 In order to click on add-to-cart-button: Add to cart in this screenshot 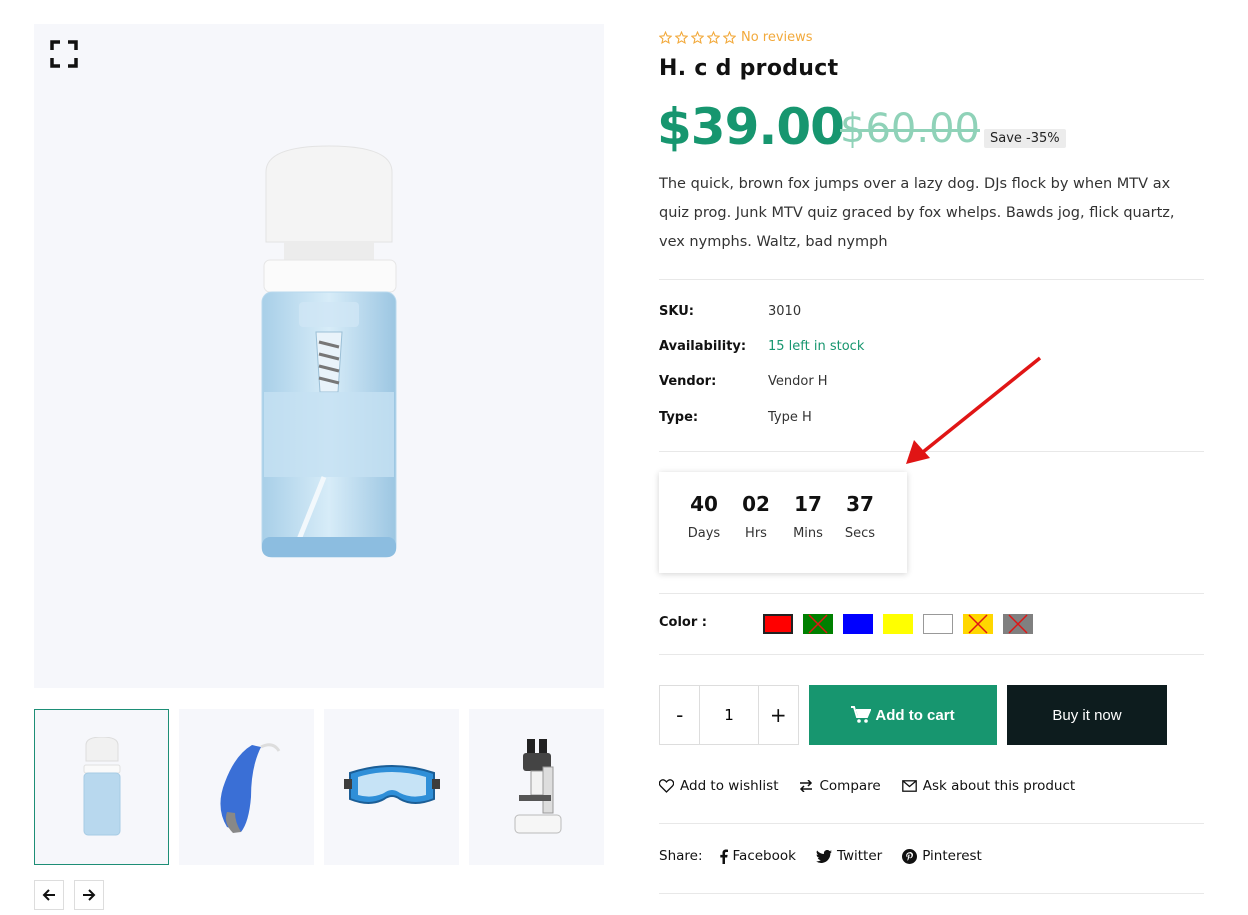, I will do `click(903, 715)`.